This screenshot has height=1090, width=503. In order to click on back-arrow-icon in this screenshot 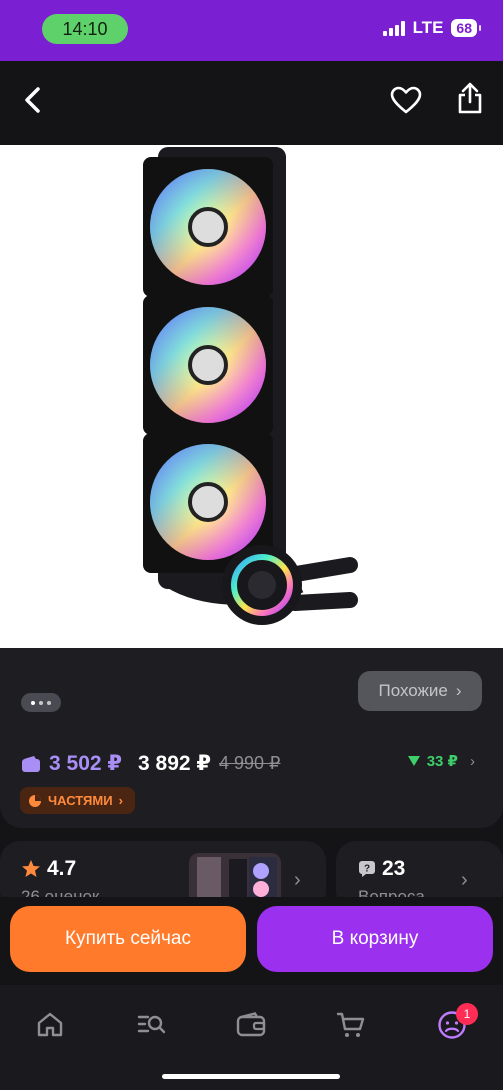, I will do `click(32, 100)`.